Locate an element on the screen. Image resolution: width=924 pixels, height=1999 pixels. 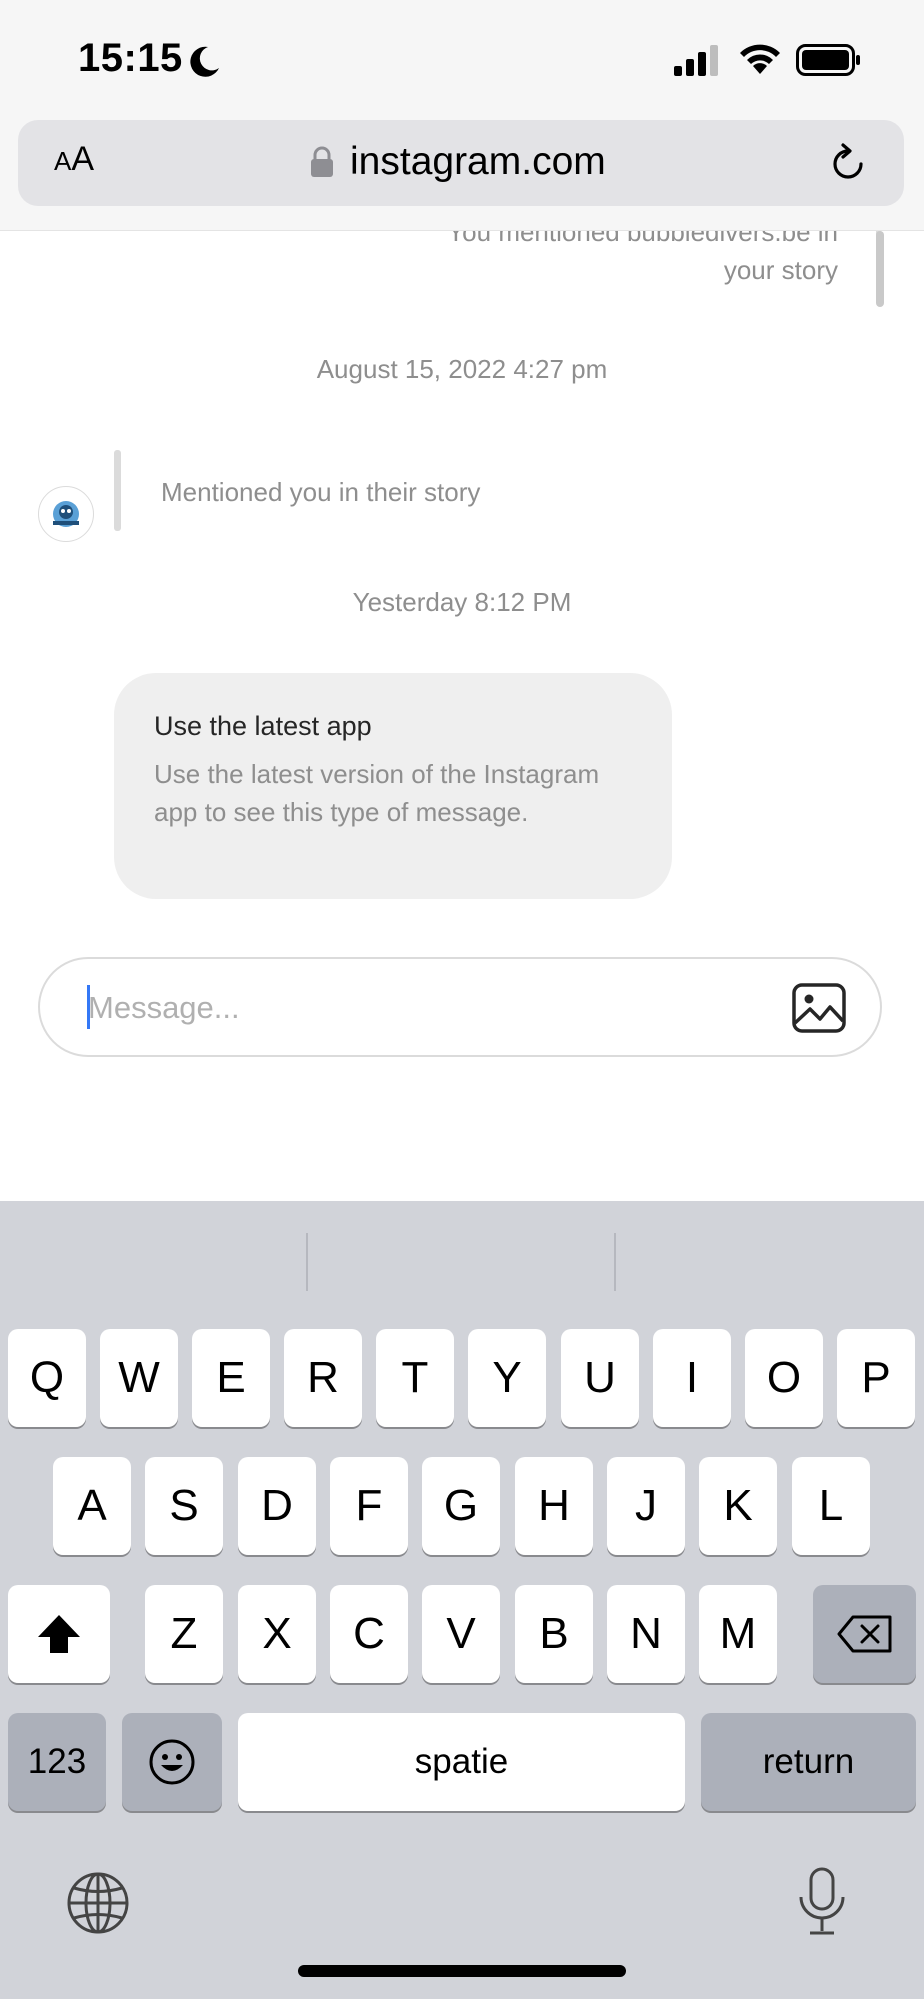
timestamp: Yesterday 8:12 PM is located at coordinates (462, 602).